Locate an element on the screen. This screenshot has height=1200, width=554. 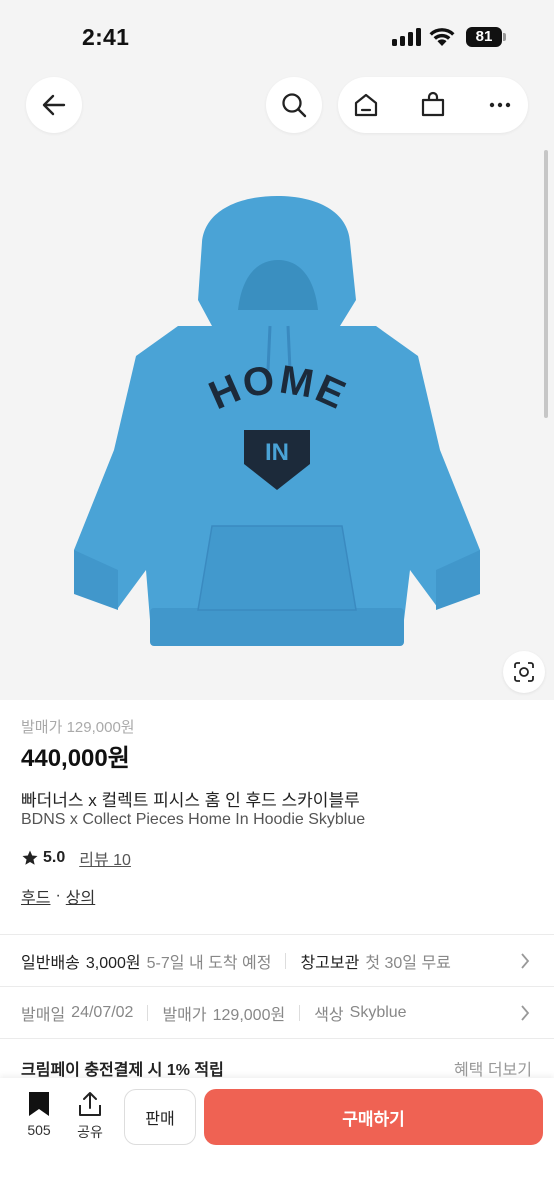
release-price-value: 129,000원 is located at coordinates (249, 1015).